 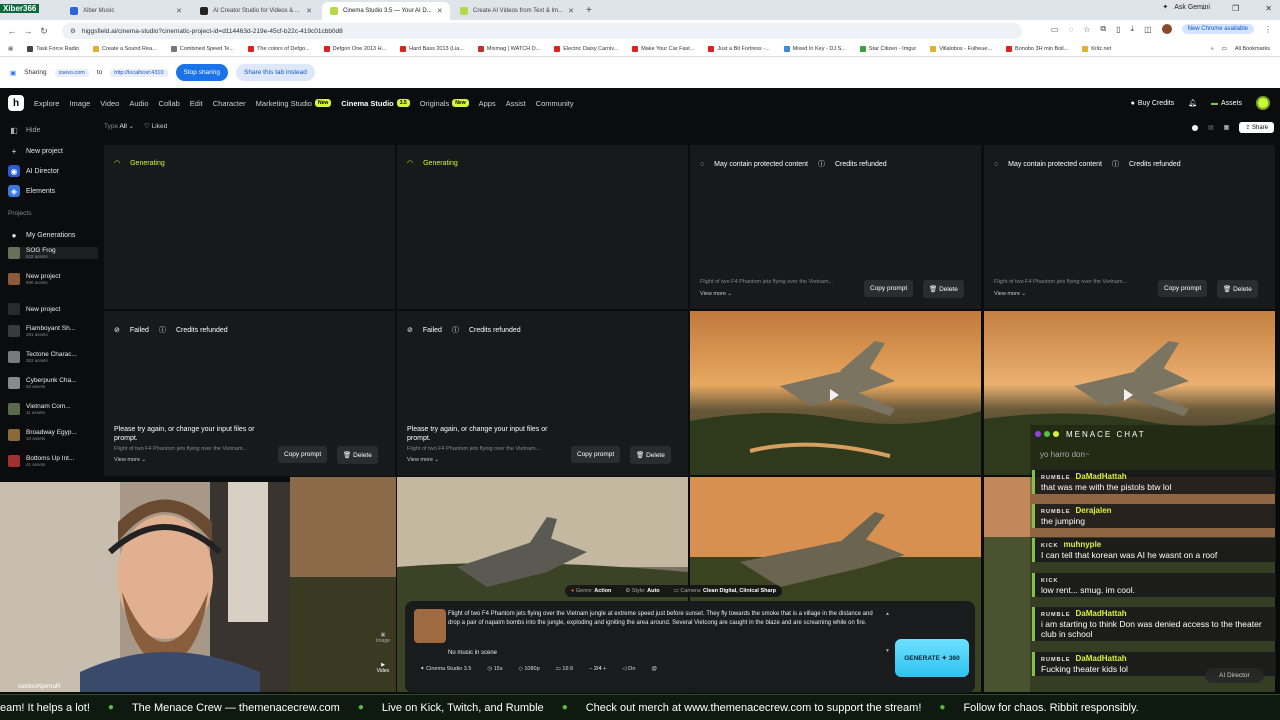 I want to click on menu-icon: ⋮, so click(x=1268, y=29).